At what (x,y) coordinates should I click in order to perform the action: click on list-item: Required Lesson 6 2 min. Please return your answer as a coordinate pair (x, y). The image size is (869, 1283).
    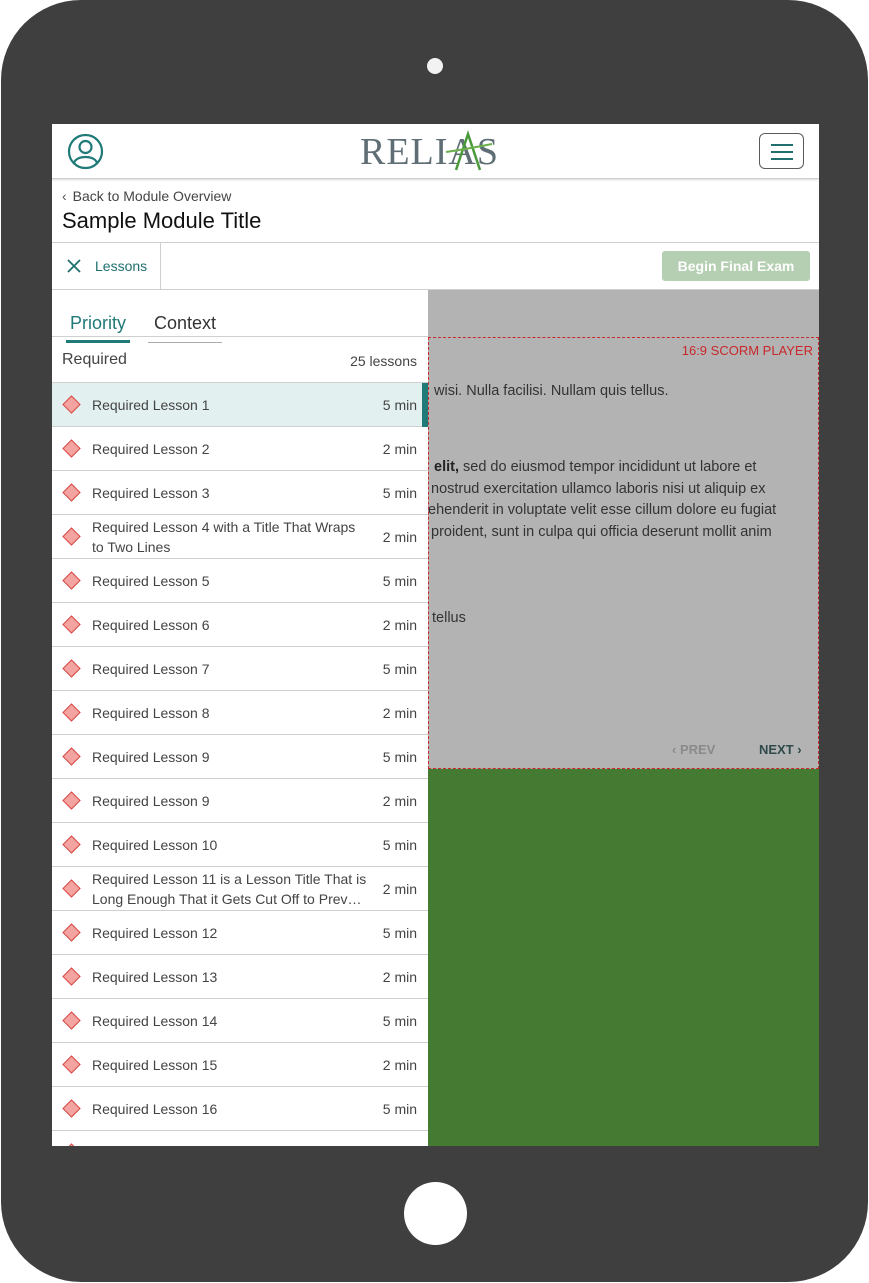
    Looking at the image, I should click on (240, 625).